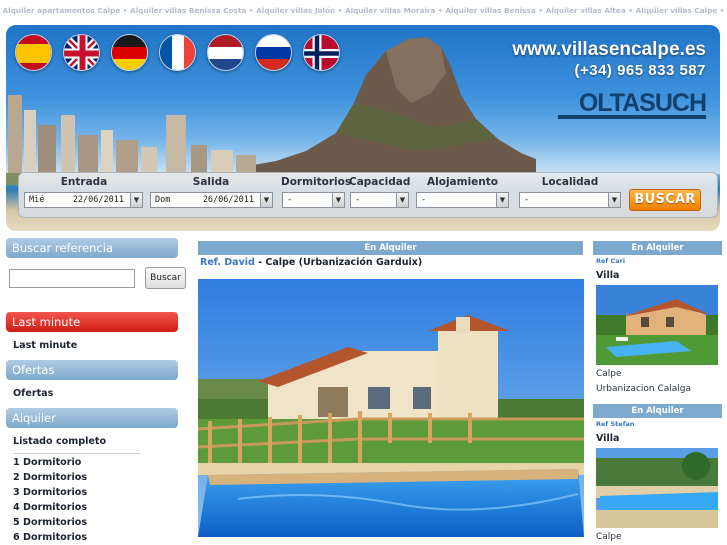 This screenshot has height=545, width=727. I want to click on reference-search-button: Buscar, so click(165, 278).